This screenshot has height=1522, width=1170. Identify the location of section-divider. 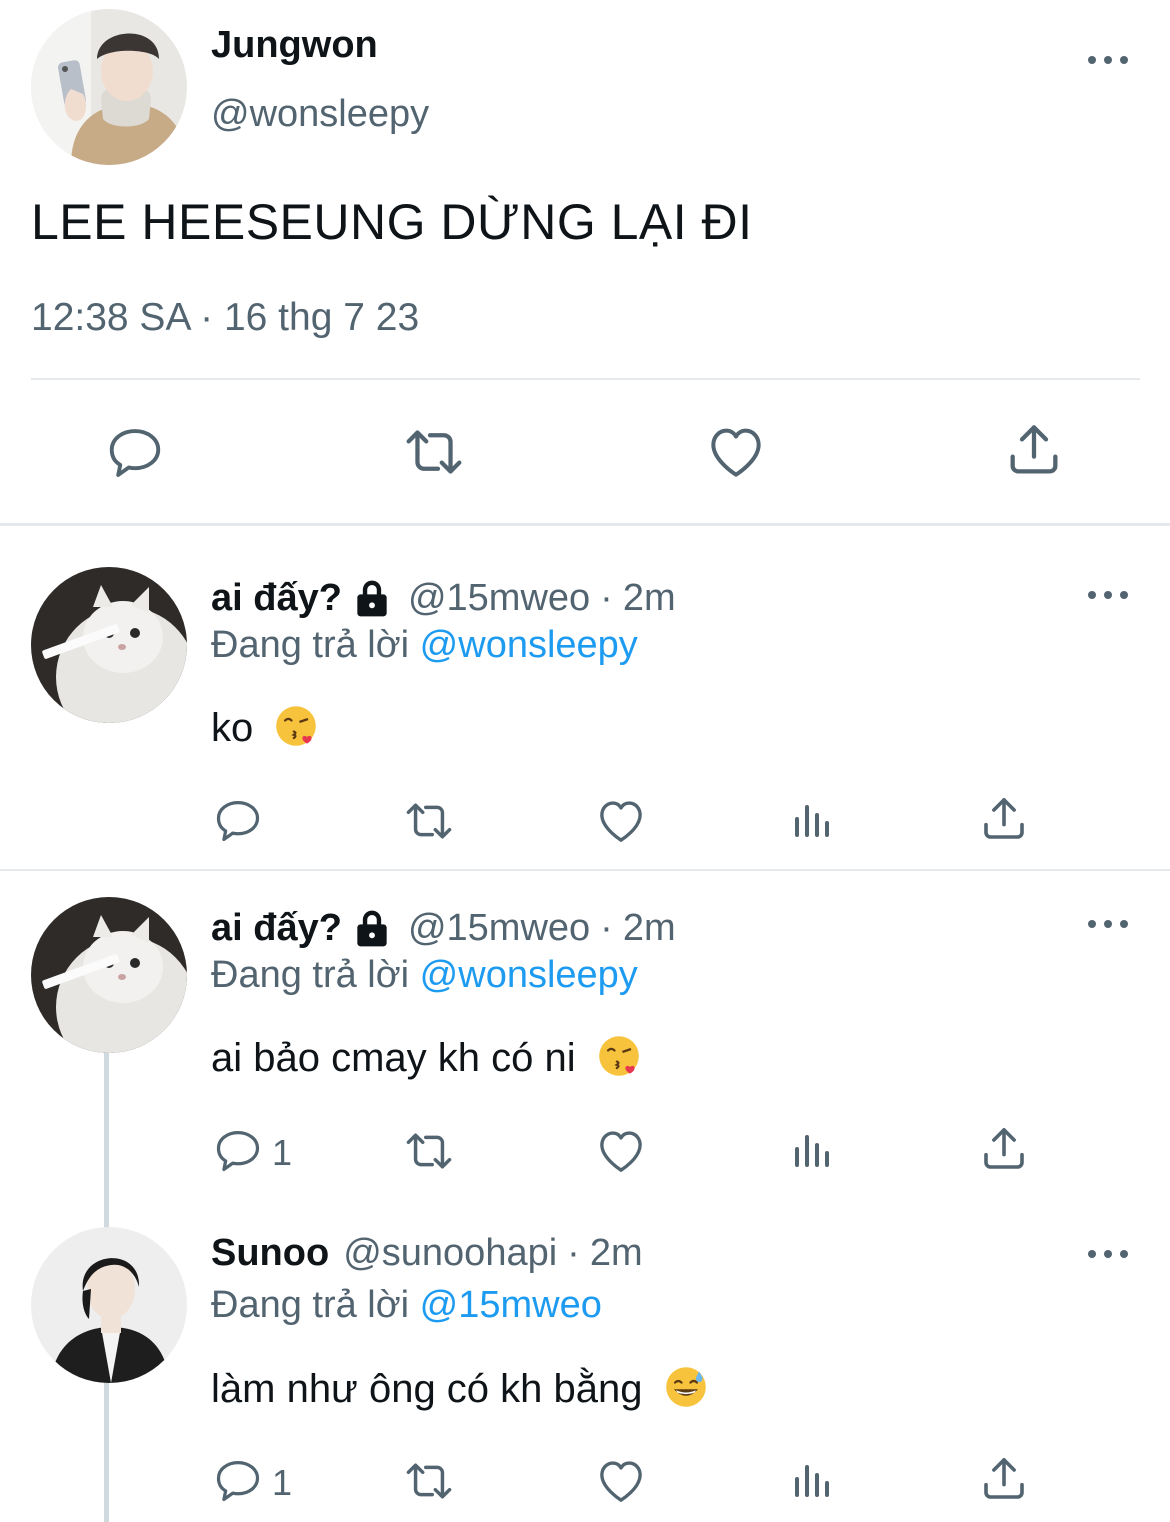
(585, 524).